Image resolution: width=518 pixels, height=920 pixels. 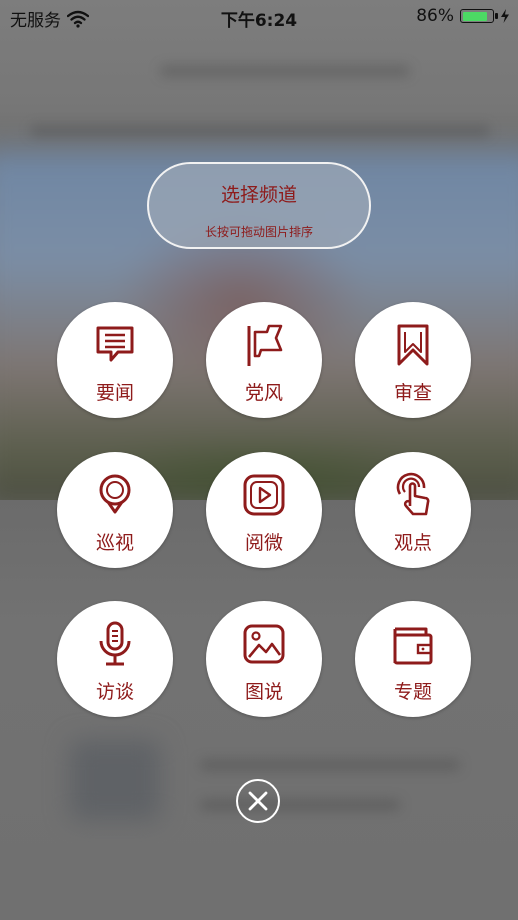 What do you see at coordinates (115, 643) in the screenshot?
I see `microphone-icon` at bounding box center [115, 643].